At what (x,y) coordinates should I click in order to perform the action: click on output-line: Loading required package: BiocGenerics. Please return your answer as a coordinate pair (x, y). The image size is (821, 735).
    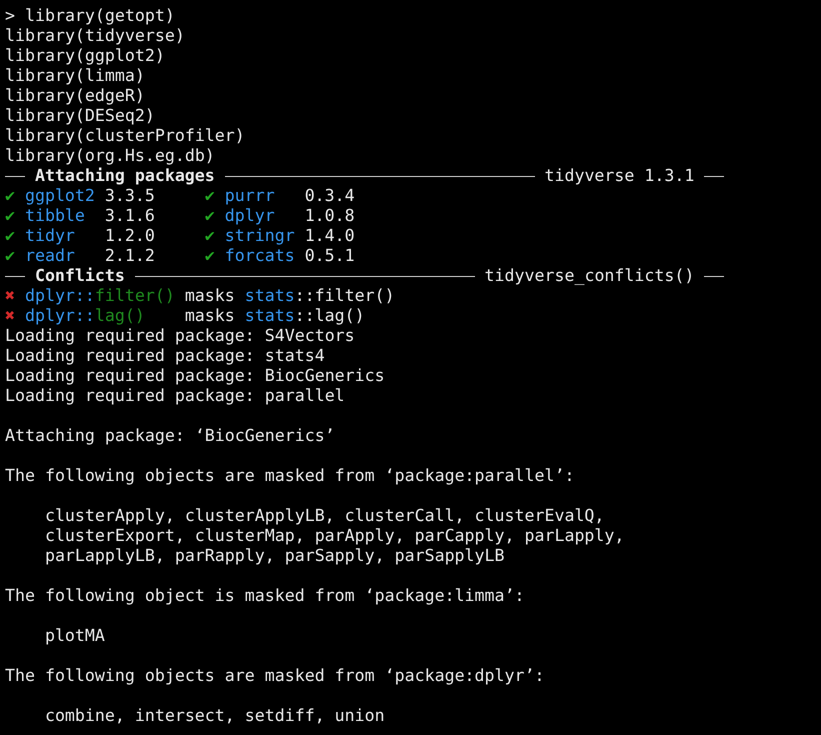
    Looking at the image, I should click on (195, 376).